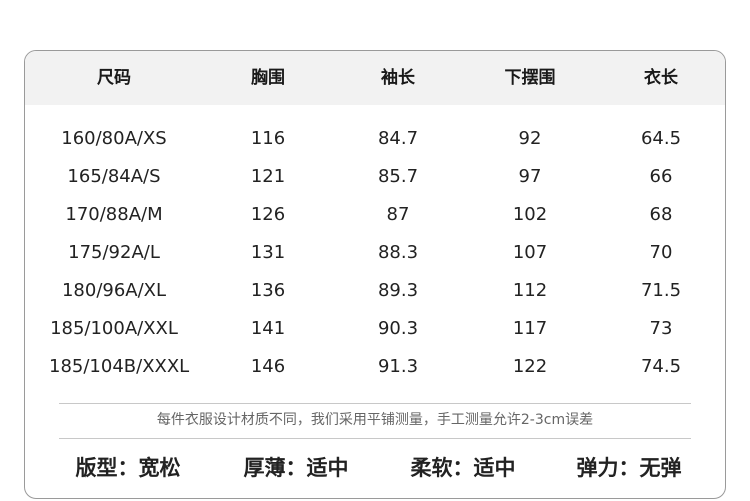  I want to click on cell-sleeve: 84.7, so click(398, 138).